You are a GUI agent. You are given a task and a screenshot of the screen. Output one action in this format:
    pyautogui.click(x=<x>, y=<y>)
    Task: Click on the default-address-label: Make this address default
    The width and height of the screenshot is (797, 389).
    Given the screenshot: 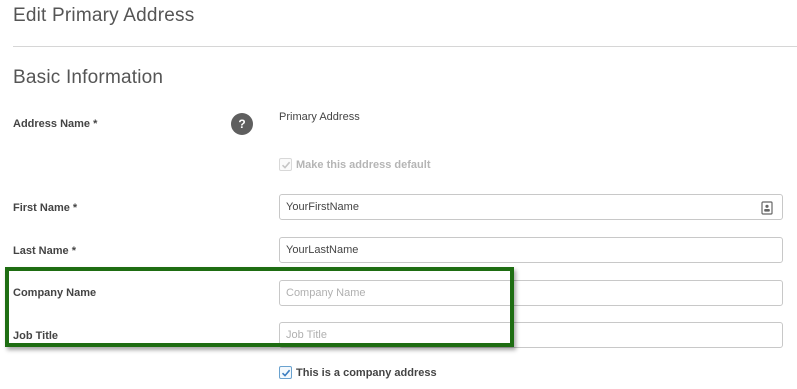 What is the action you would take?
    pyautogui.click(x=363, y=164)
    